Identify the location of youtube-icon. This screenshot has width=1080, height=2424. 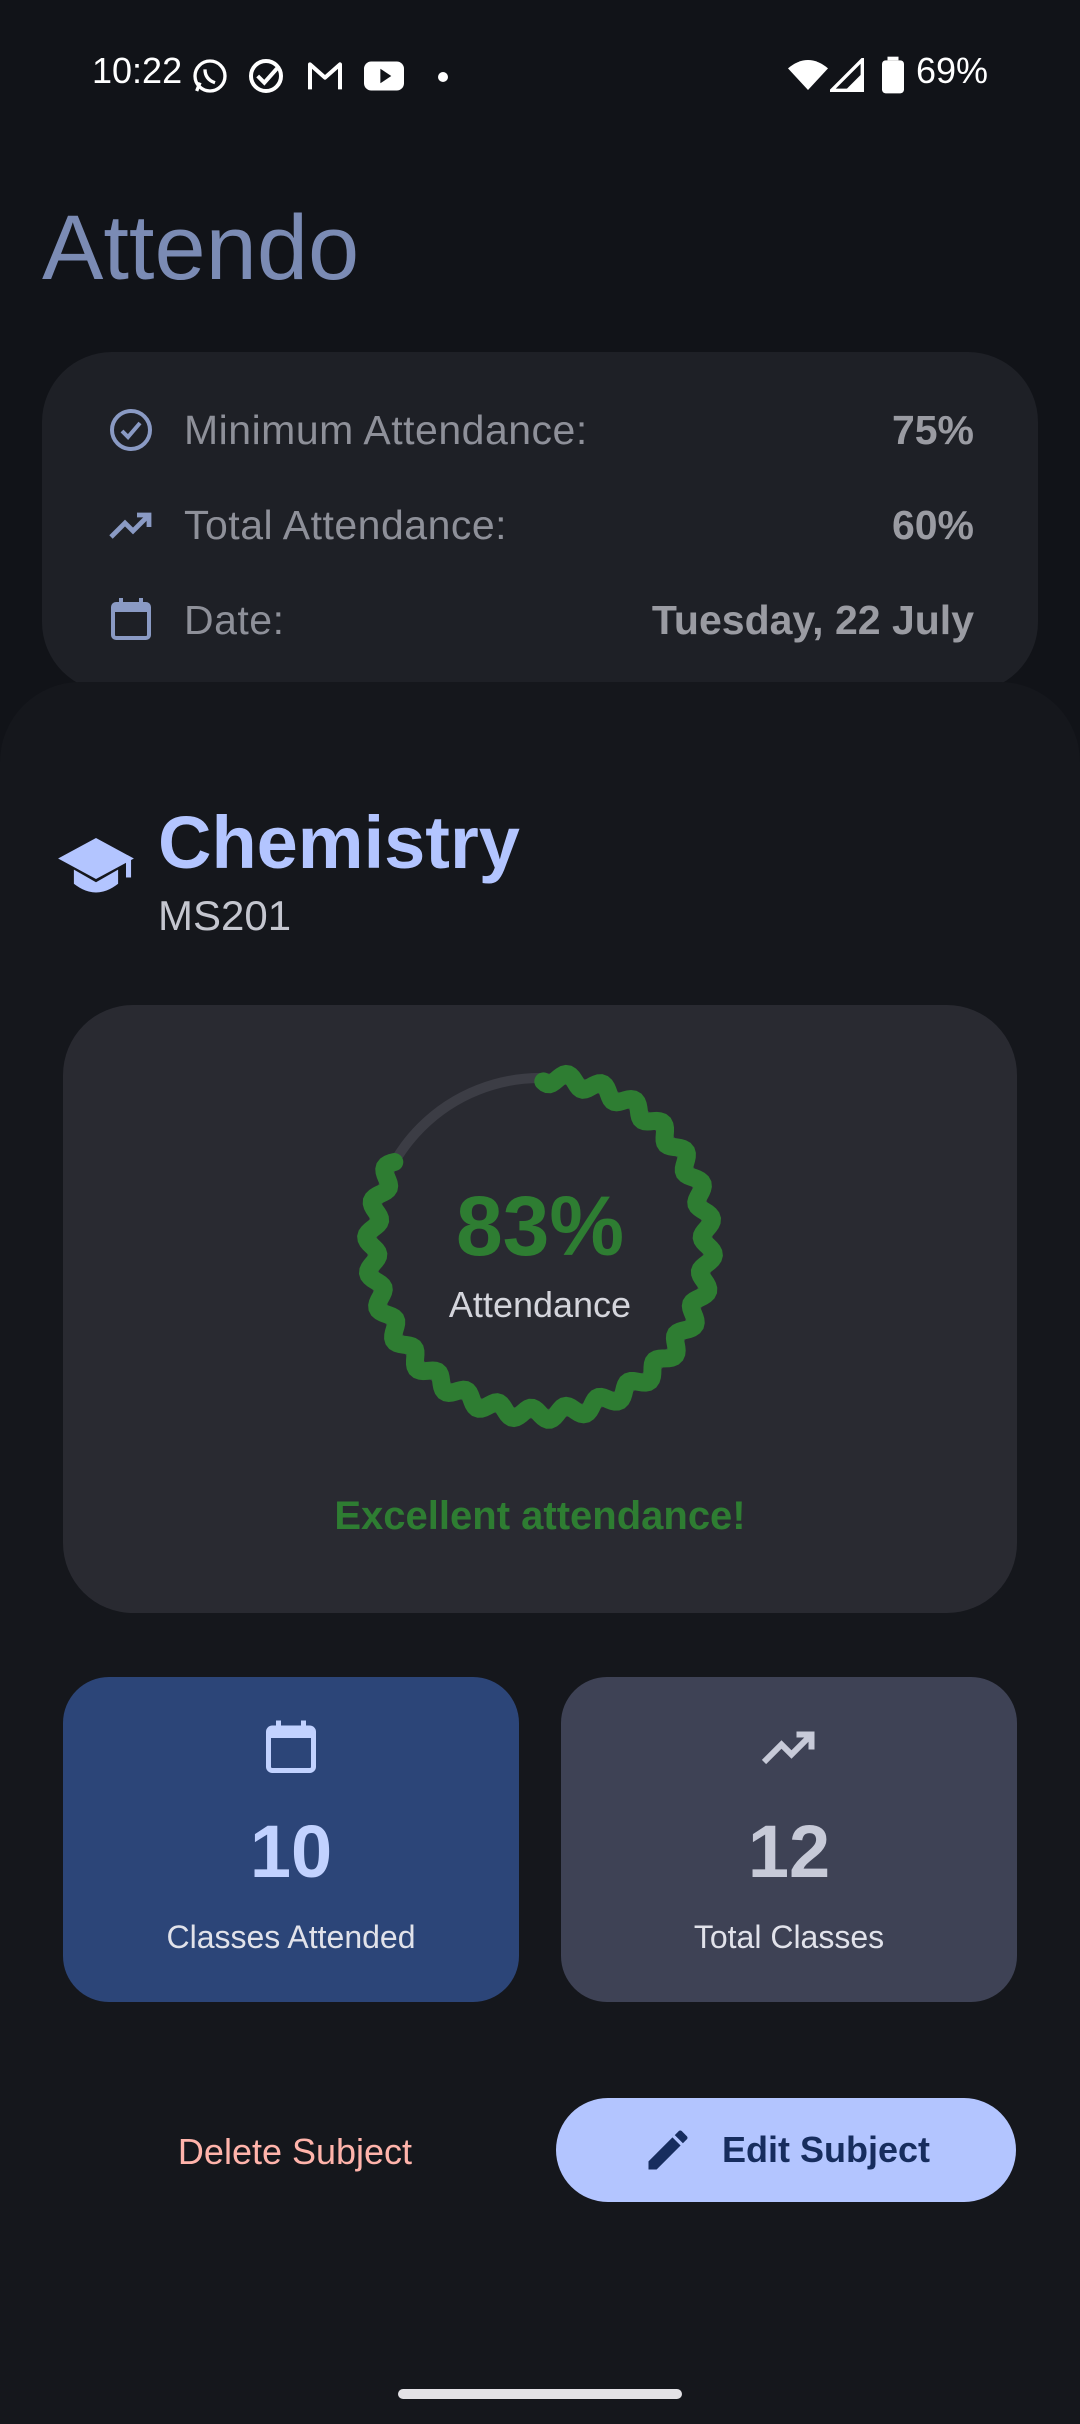
(384, 76).